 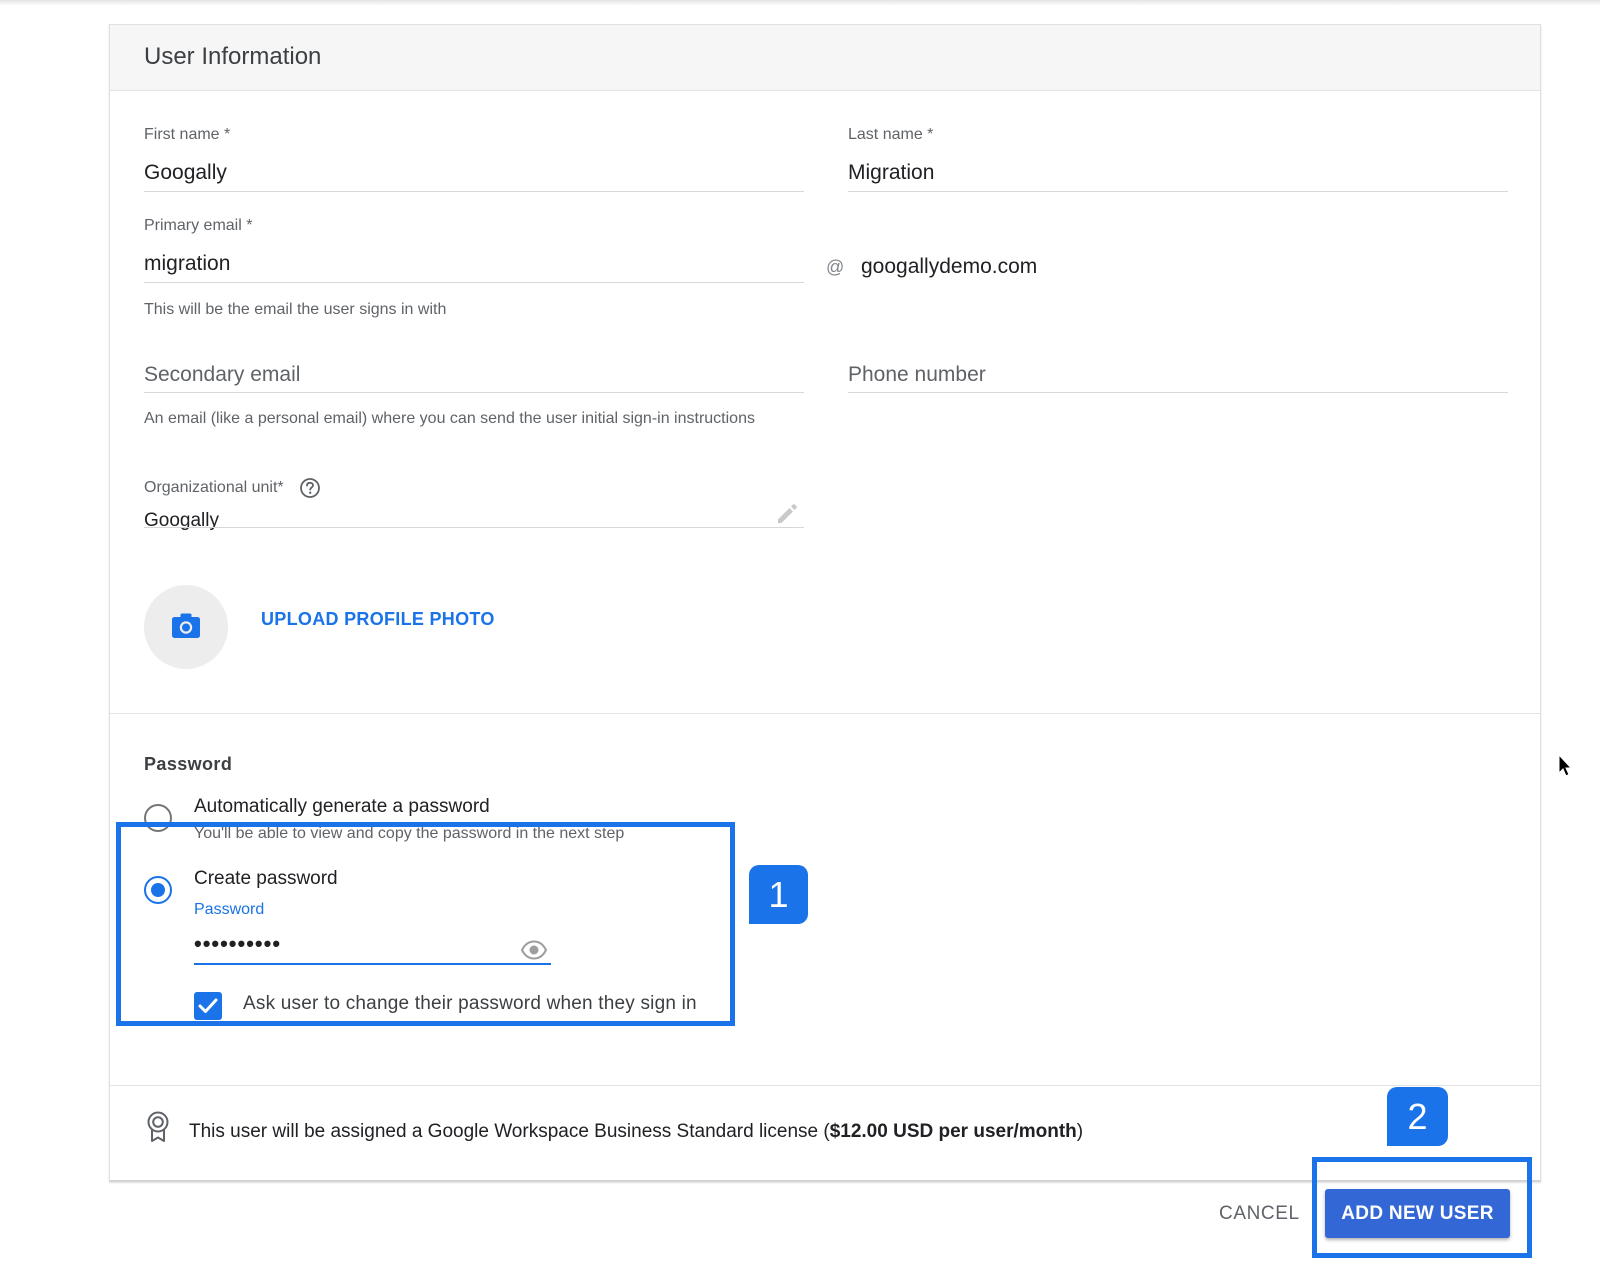 I want to click on first-name-label: First name *, so click(x=187, y=134).